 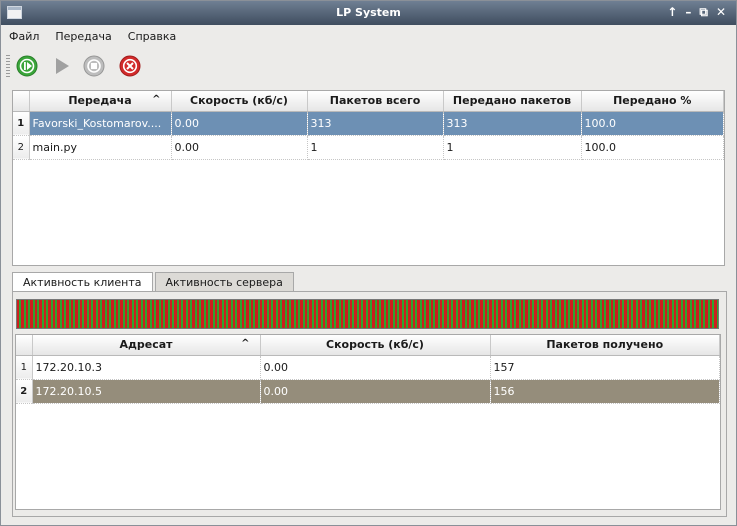 I want to click on cancel-button, so click(x=130, y=66).